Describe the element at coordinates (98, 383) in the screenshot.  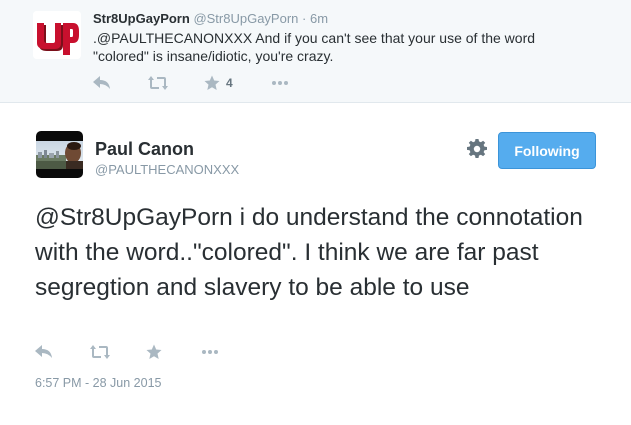
I see `tweet-timestamp: 6:57 PM - 28 Jun 2015` at that location.